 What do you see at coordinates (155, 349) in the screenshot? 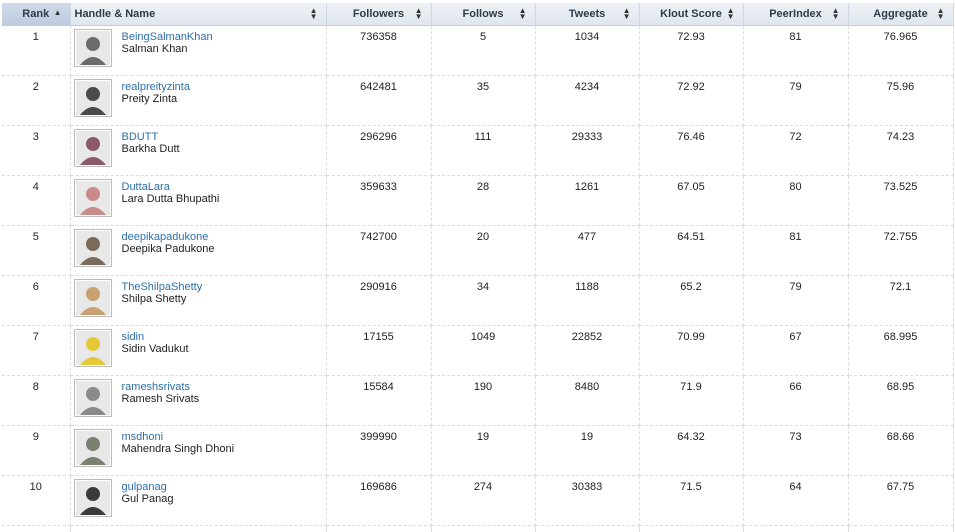
I see `display-name: Sidin Vadukut` at bounding box center [155, 349].